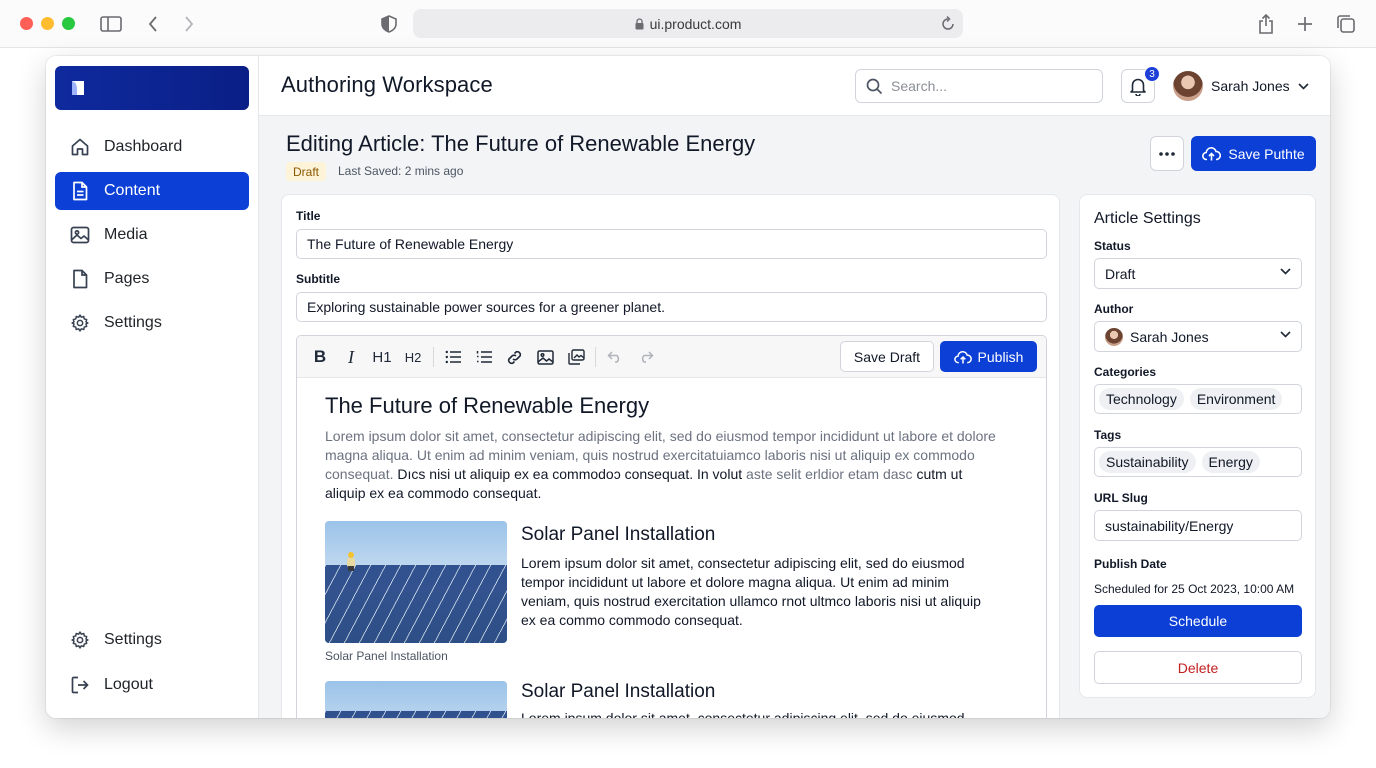 The image size is (1376, 768). I want to click on numbered-list-icon, so click(484, 357).